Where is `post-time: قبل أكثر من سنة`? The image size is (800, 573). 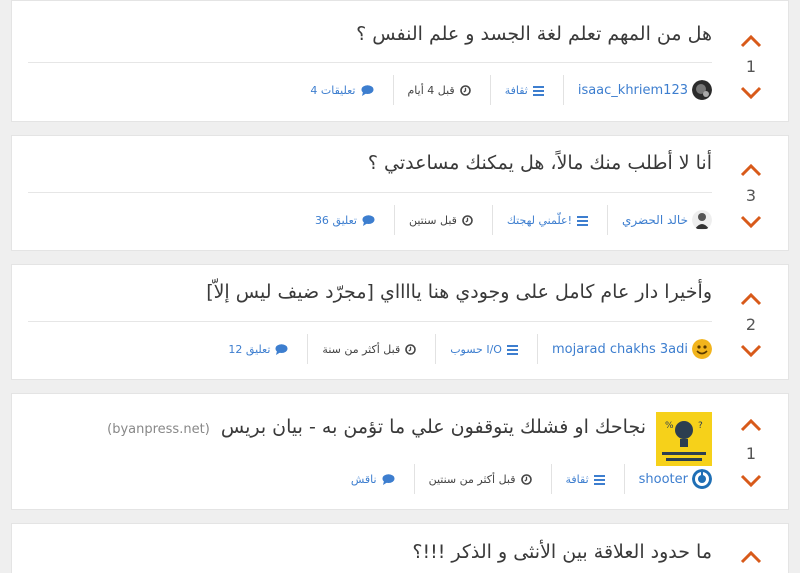
post-time: قبل أكثر من سنة is located at coordinates (361, 349).